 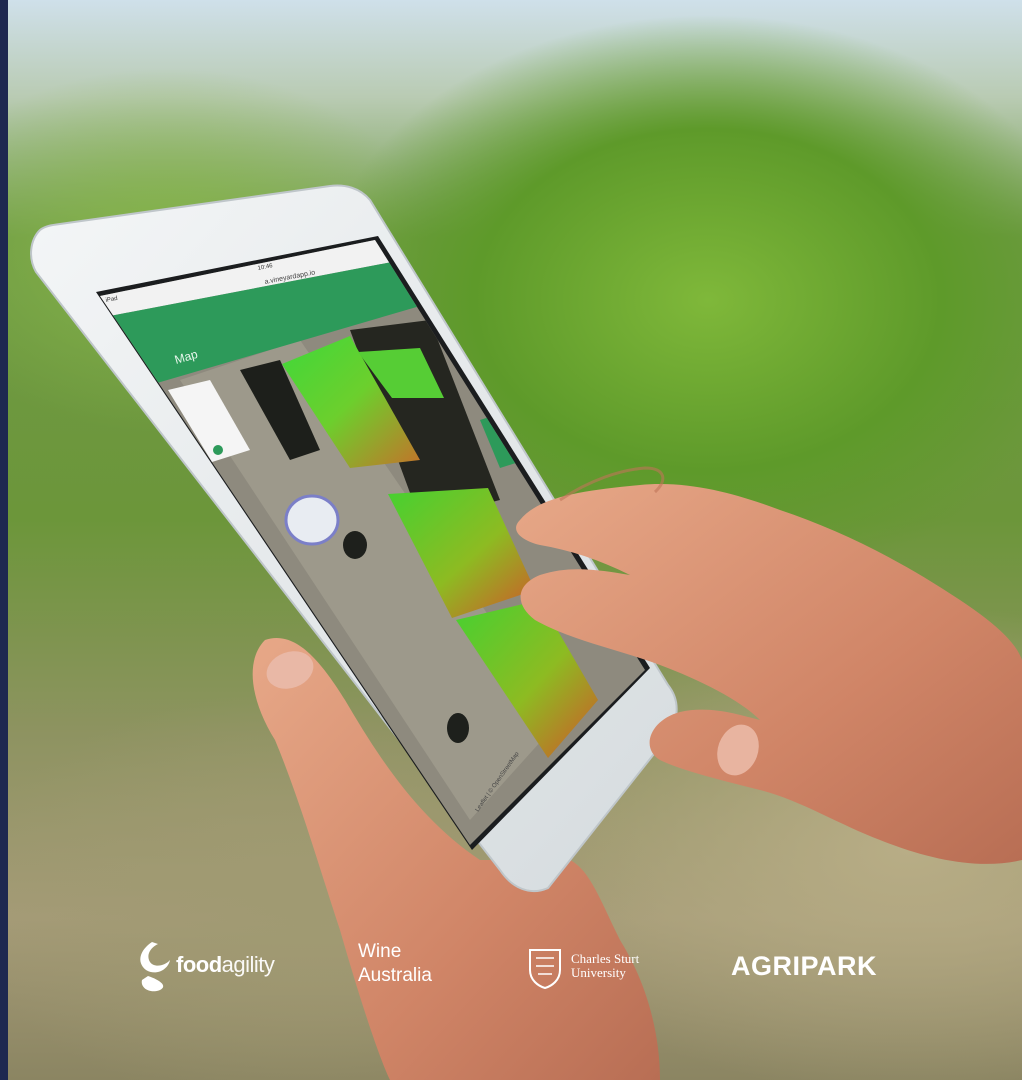 I want to click on map-marker, so click(x=312, y=520).